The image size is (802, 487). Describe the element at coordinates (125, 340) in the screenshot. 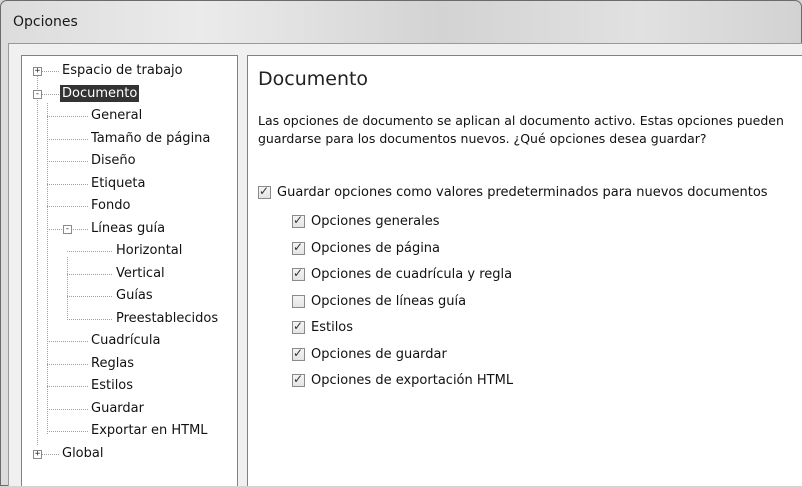

I see `tree-item-cuadrícula: Cuadrícula` at that location.